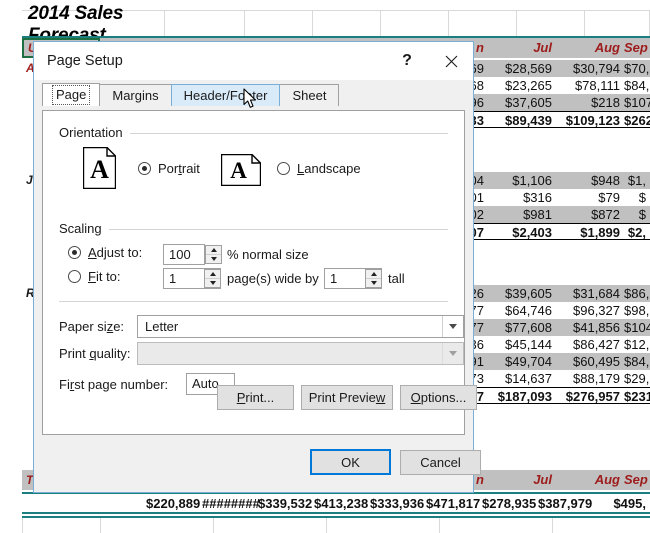 The image size is (650, 533). I want to click on ok-button: OK, so click(350, 462).